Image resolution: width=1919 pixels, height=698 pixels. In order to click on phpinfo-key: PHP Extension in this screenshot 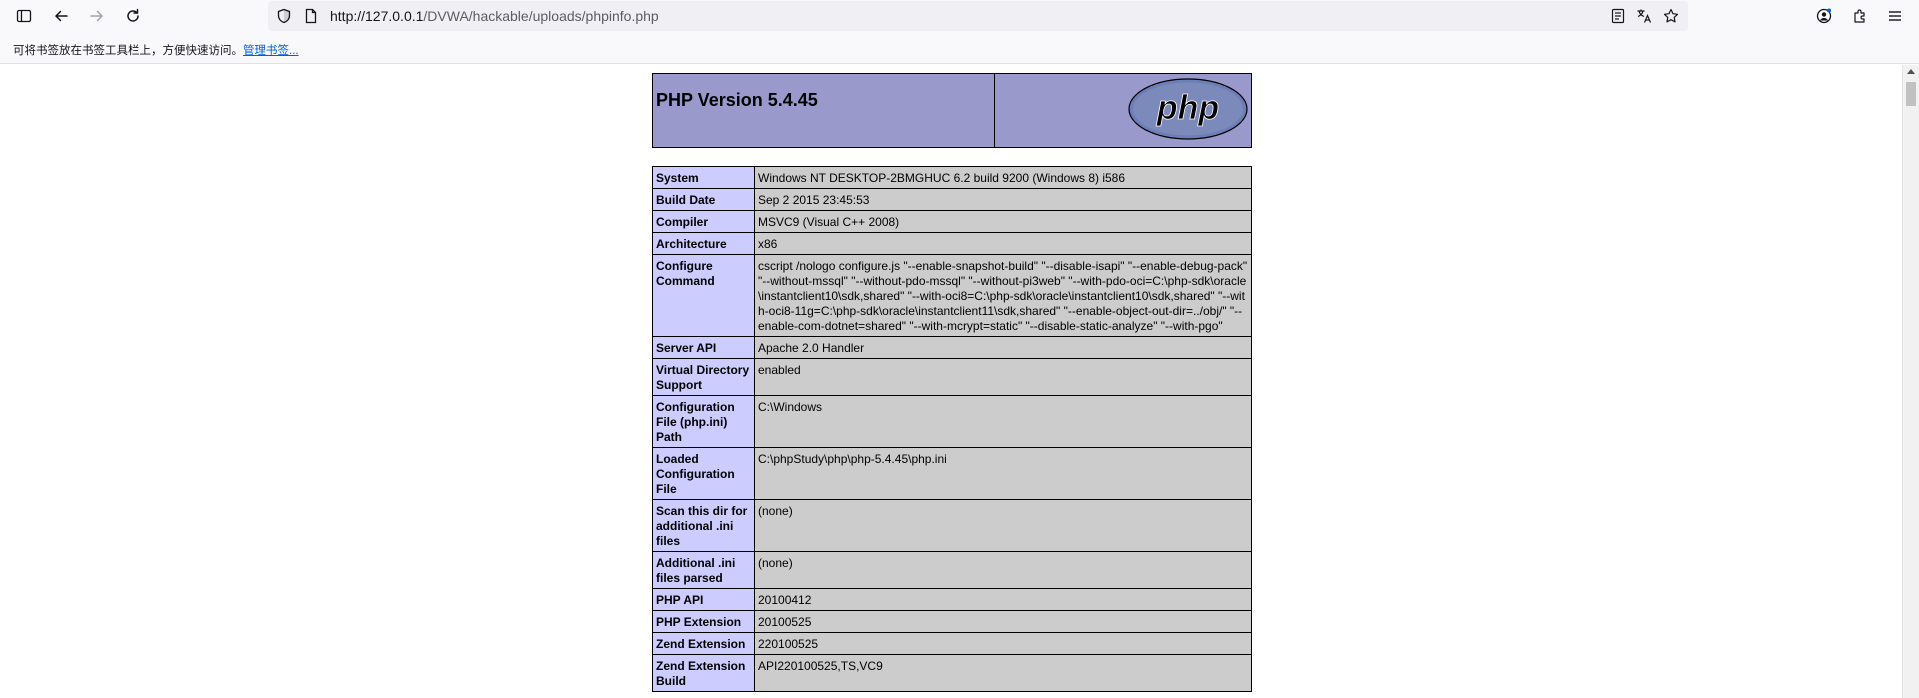, I will do `click(703, 621)`.